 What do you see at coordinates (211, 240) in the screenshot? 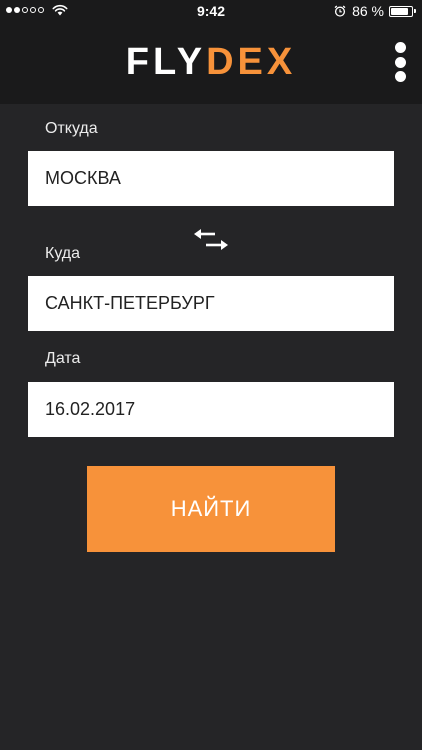
I see `swap-arrows-icon` at bounding box center [211, 240].